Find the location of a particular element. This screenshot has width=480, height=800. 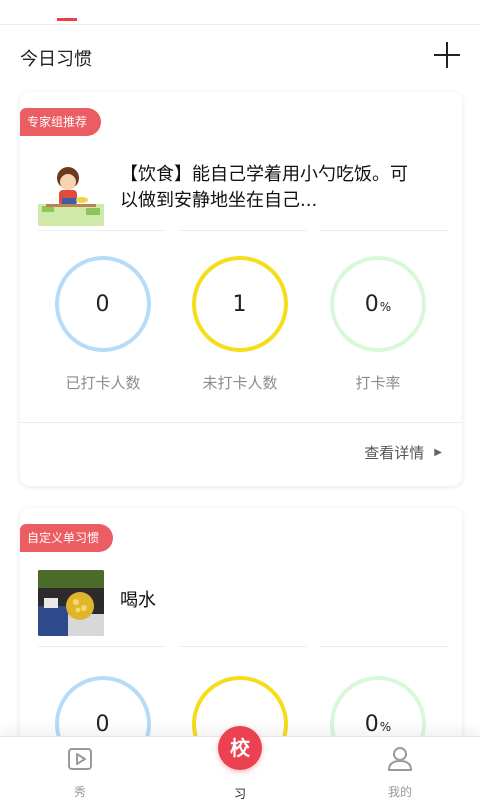

tab-label: 我的 is located at coordinates (399, 792).